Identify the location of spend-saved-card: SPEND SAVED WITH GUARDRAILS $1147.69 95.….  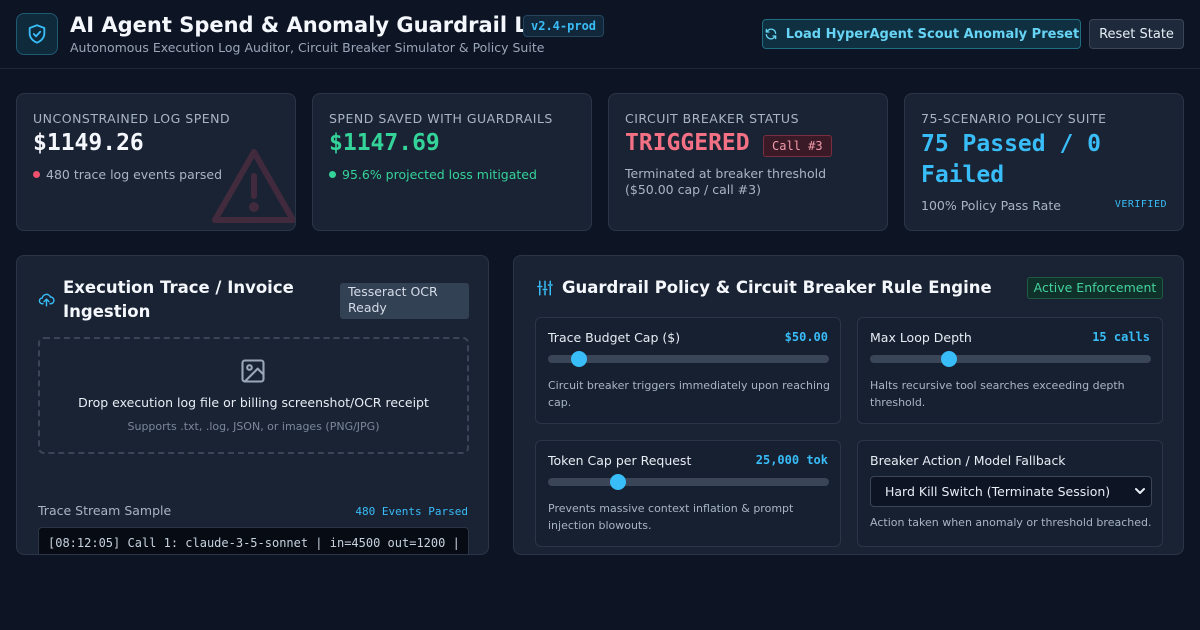
(452, 162).